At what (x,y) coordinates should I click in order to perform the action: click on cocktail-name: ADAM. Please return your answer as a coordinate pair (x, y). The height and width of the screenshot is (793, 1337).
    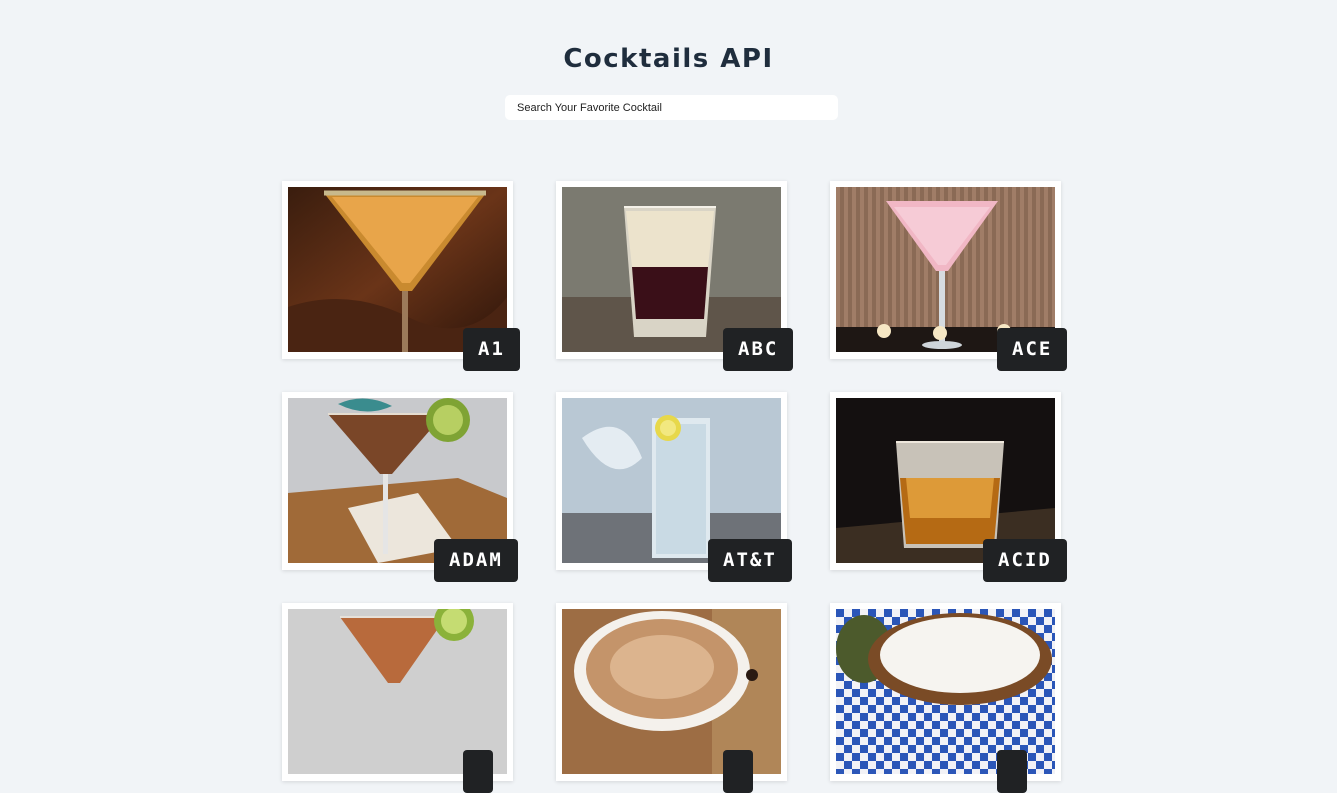
    Looking at the image, I should click on (476, 560).